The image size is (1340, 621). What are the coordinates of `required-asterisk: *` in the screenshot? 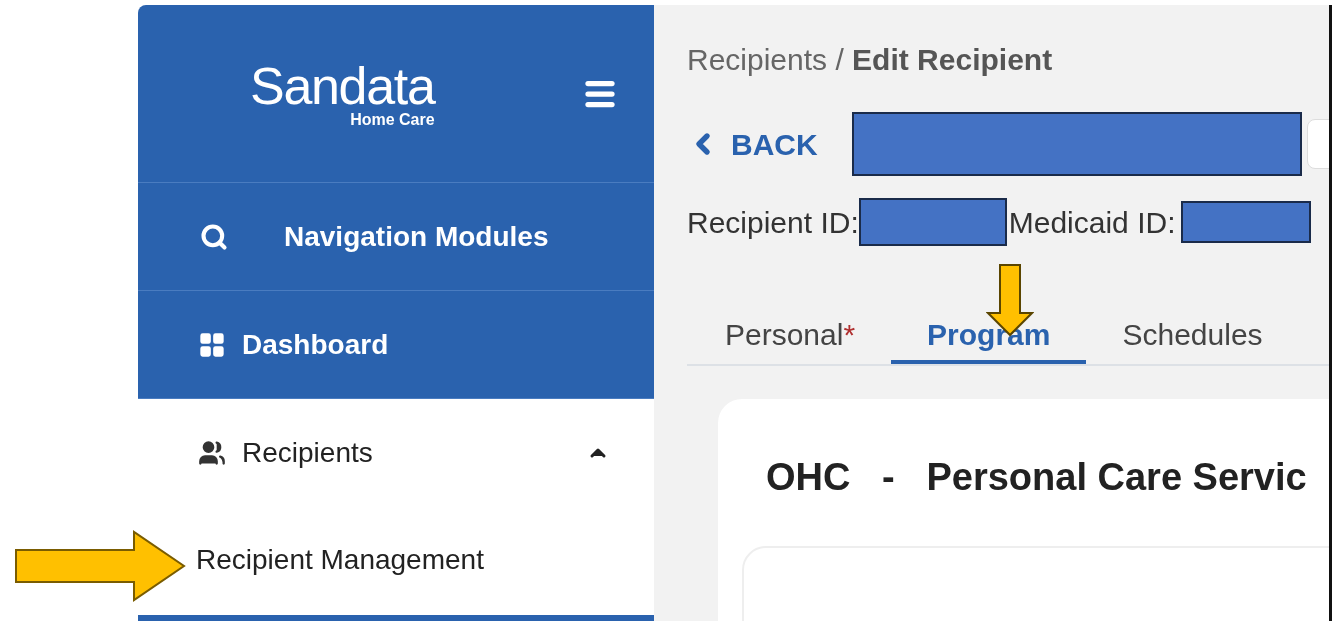 It's located at (849, 334).